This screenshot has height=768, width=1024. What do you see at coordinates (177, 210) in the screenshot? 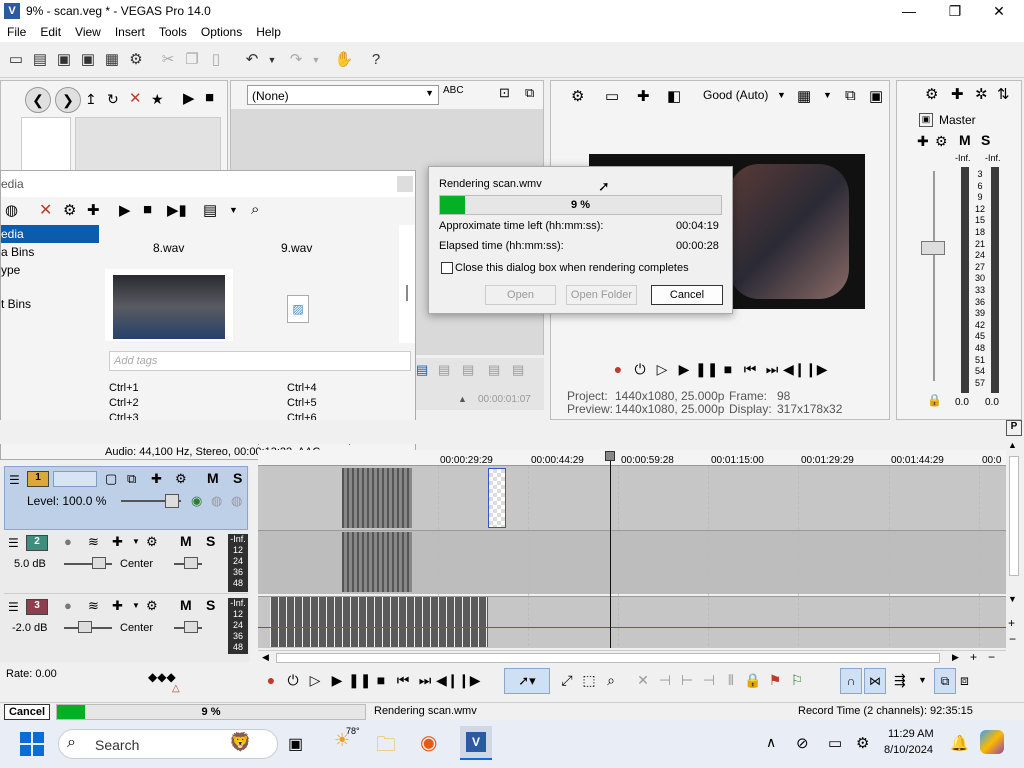
I see `media-autopreview-icon: ▶▮` at bounding box center [177, 210].